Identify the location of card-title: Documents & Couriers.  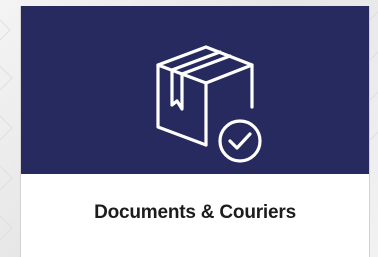
(195, 212).